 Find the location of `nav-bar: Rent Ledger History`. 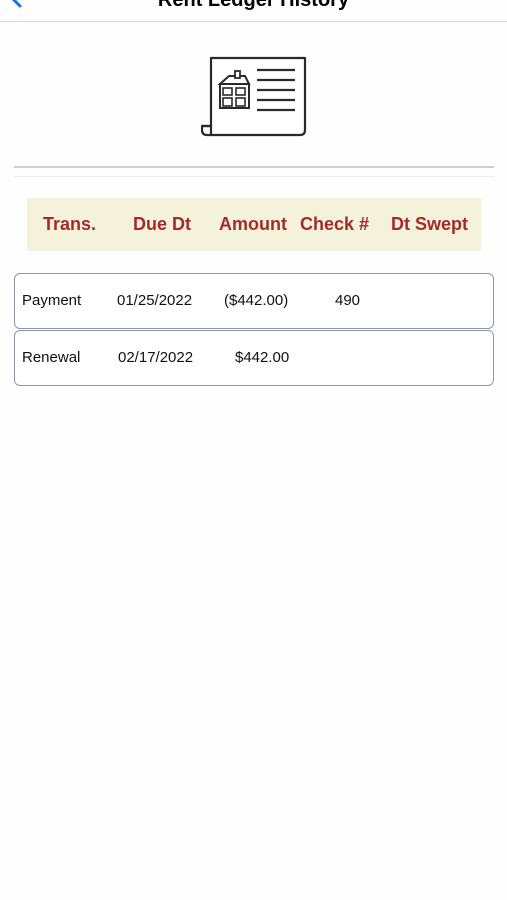

nav-bar: Rent Ledger History is located at coordinates (253, 11).